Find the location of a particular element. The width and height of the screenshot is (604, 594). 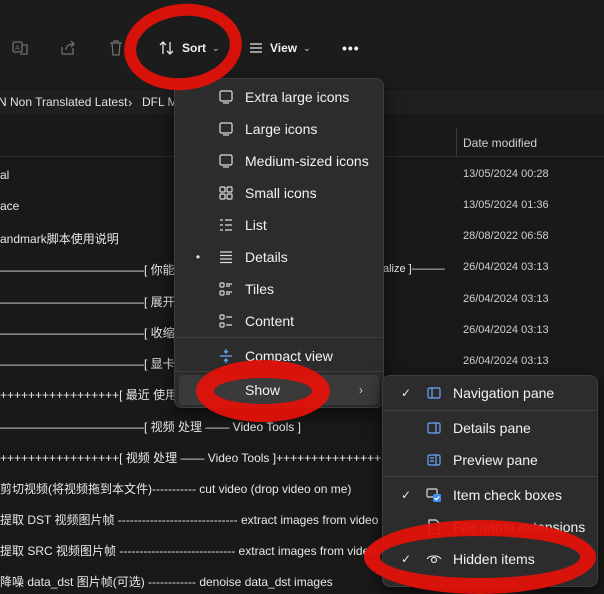

menu-item-label: Small icons is located at coordinates (281, 193).